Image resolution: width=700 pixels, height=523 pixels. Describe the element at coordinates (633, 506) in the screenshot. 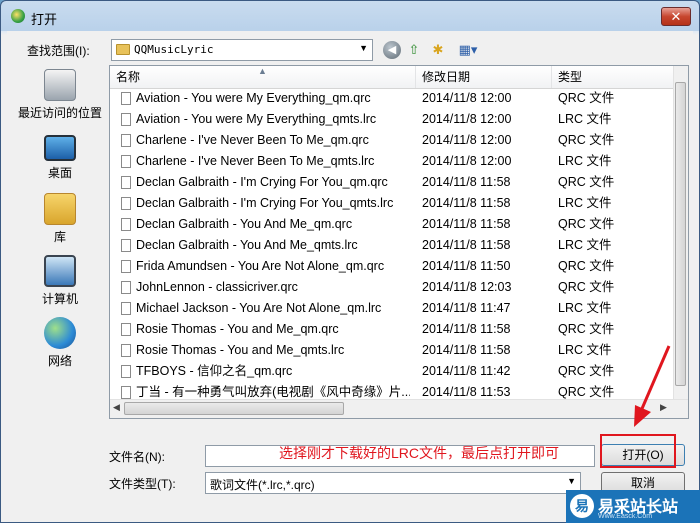

I see `site-watermark: 易 易采站长站 Www.Easck.Com` at that location.